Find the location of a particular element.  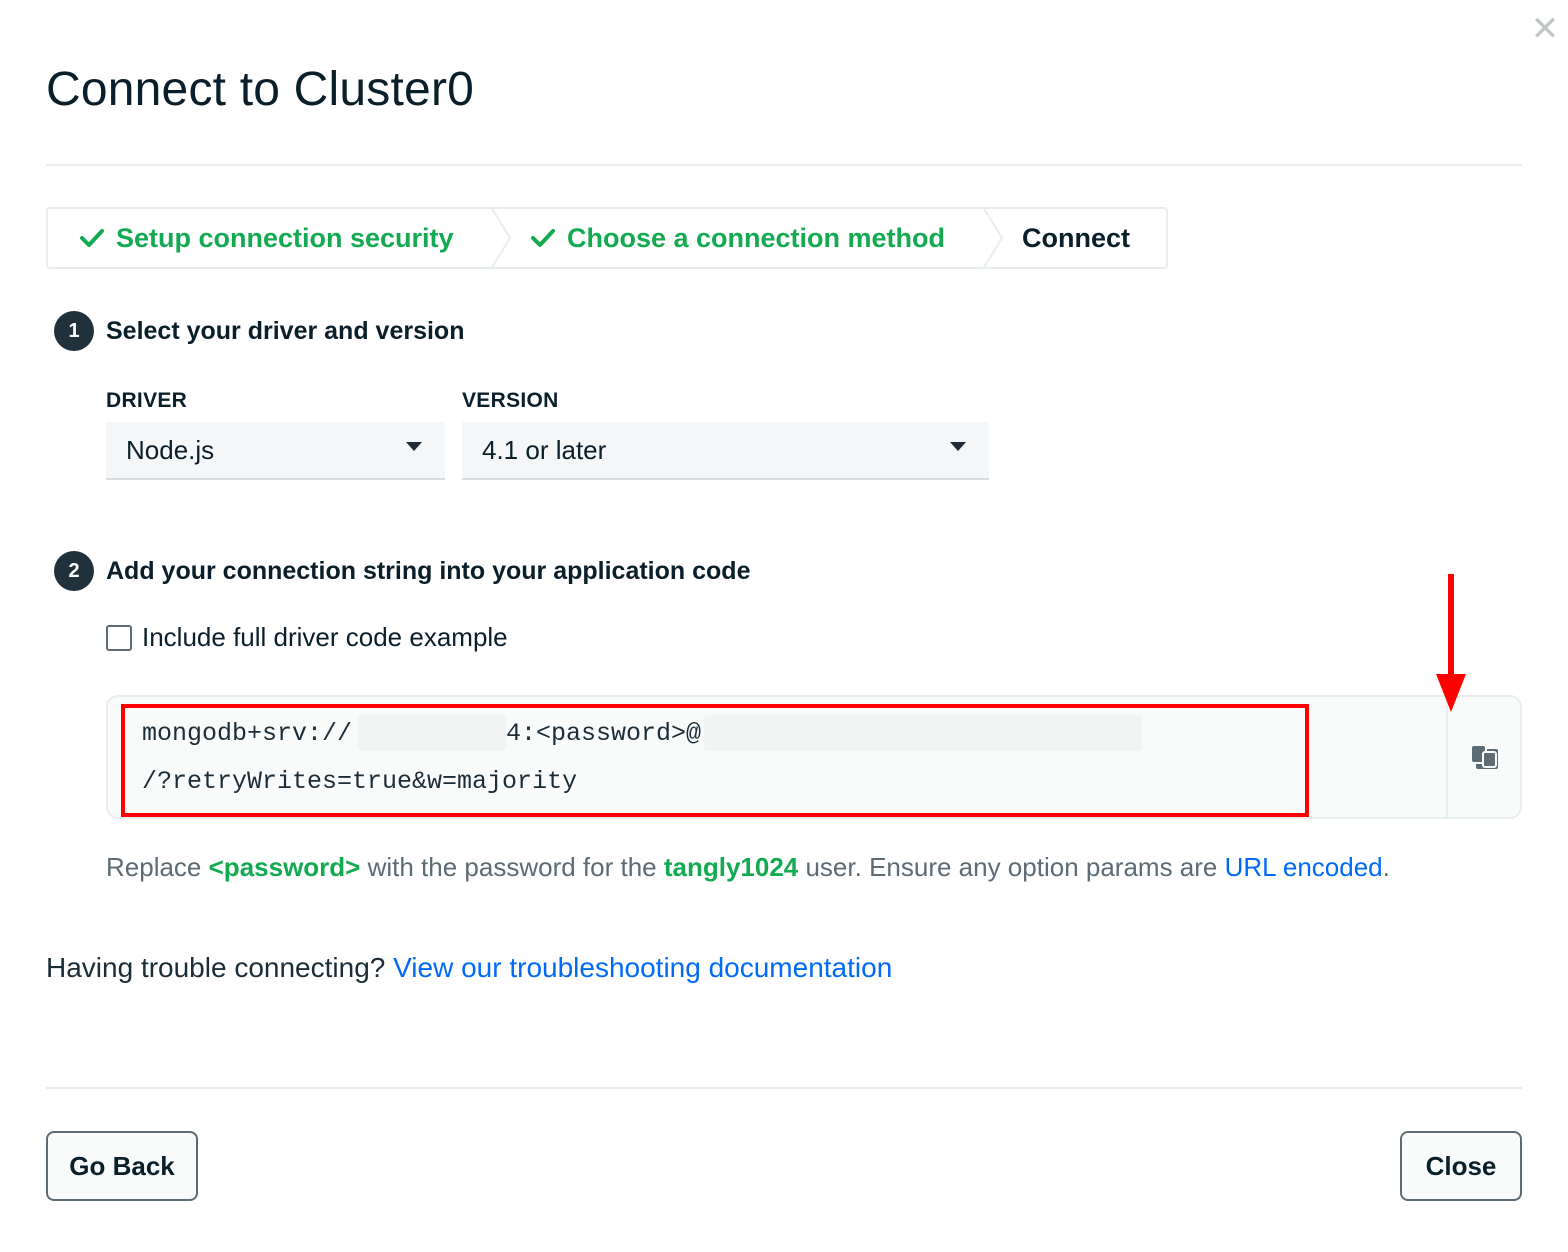

full-driver-code-toggle: Include full driver code example is located at coordinates (307, 637).